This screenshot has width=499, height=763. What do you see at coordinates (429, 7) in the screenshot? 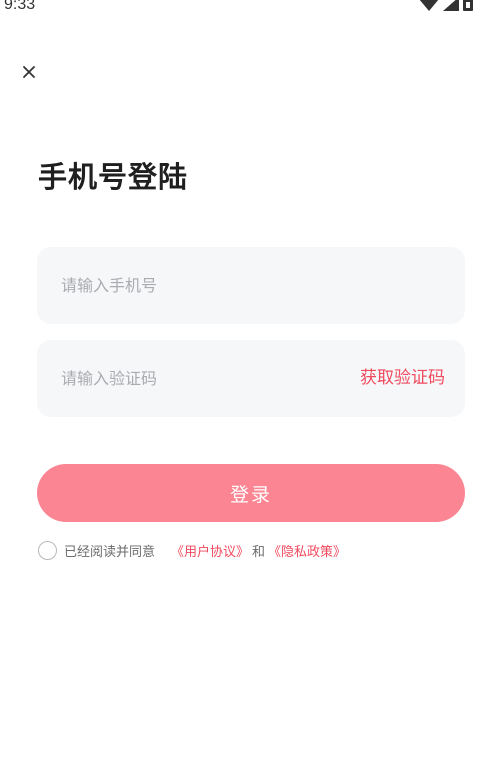
I see `wifi-icon` at bounding box center [429, 7].